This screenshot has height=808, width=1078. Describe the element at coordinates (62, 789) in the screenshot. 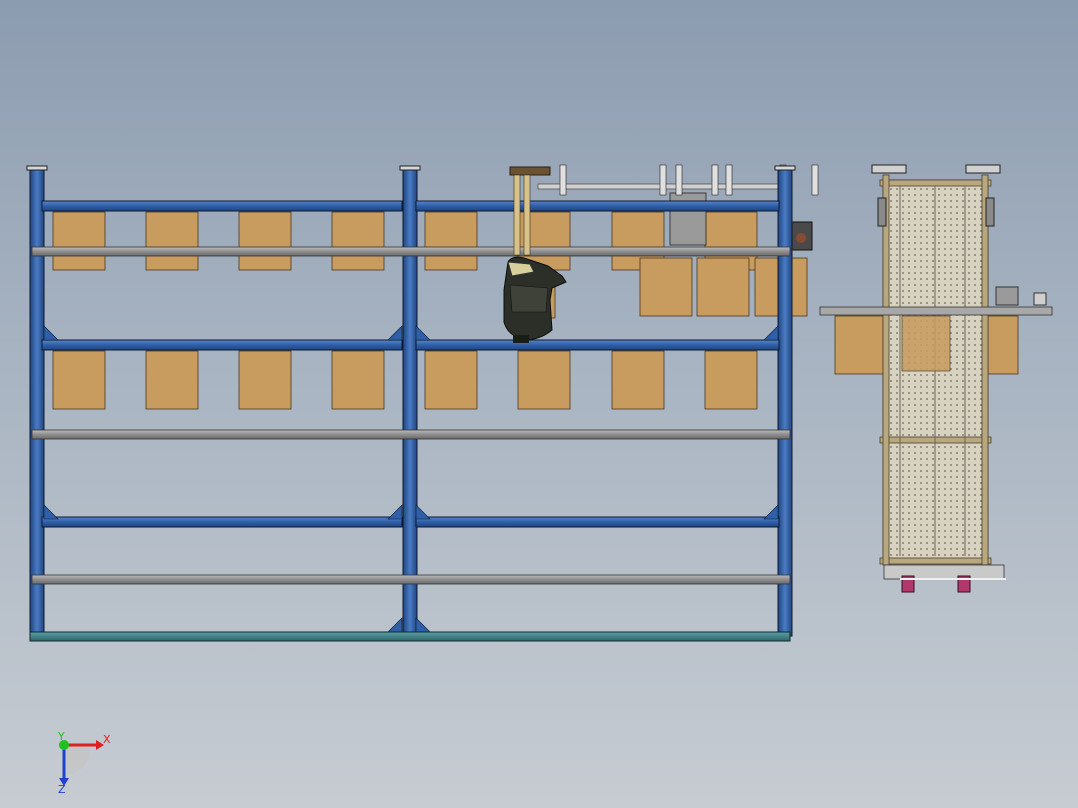

I see `z-axis-label: Z` at that location.